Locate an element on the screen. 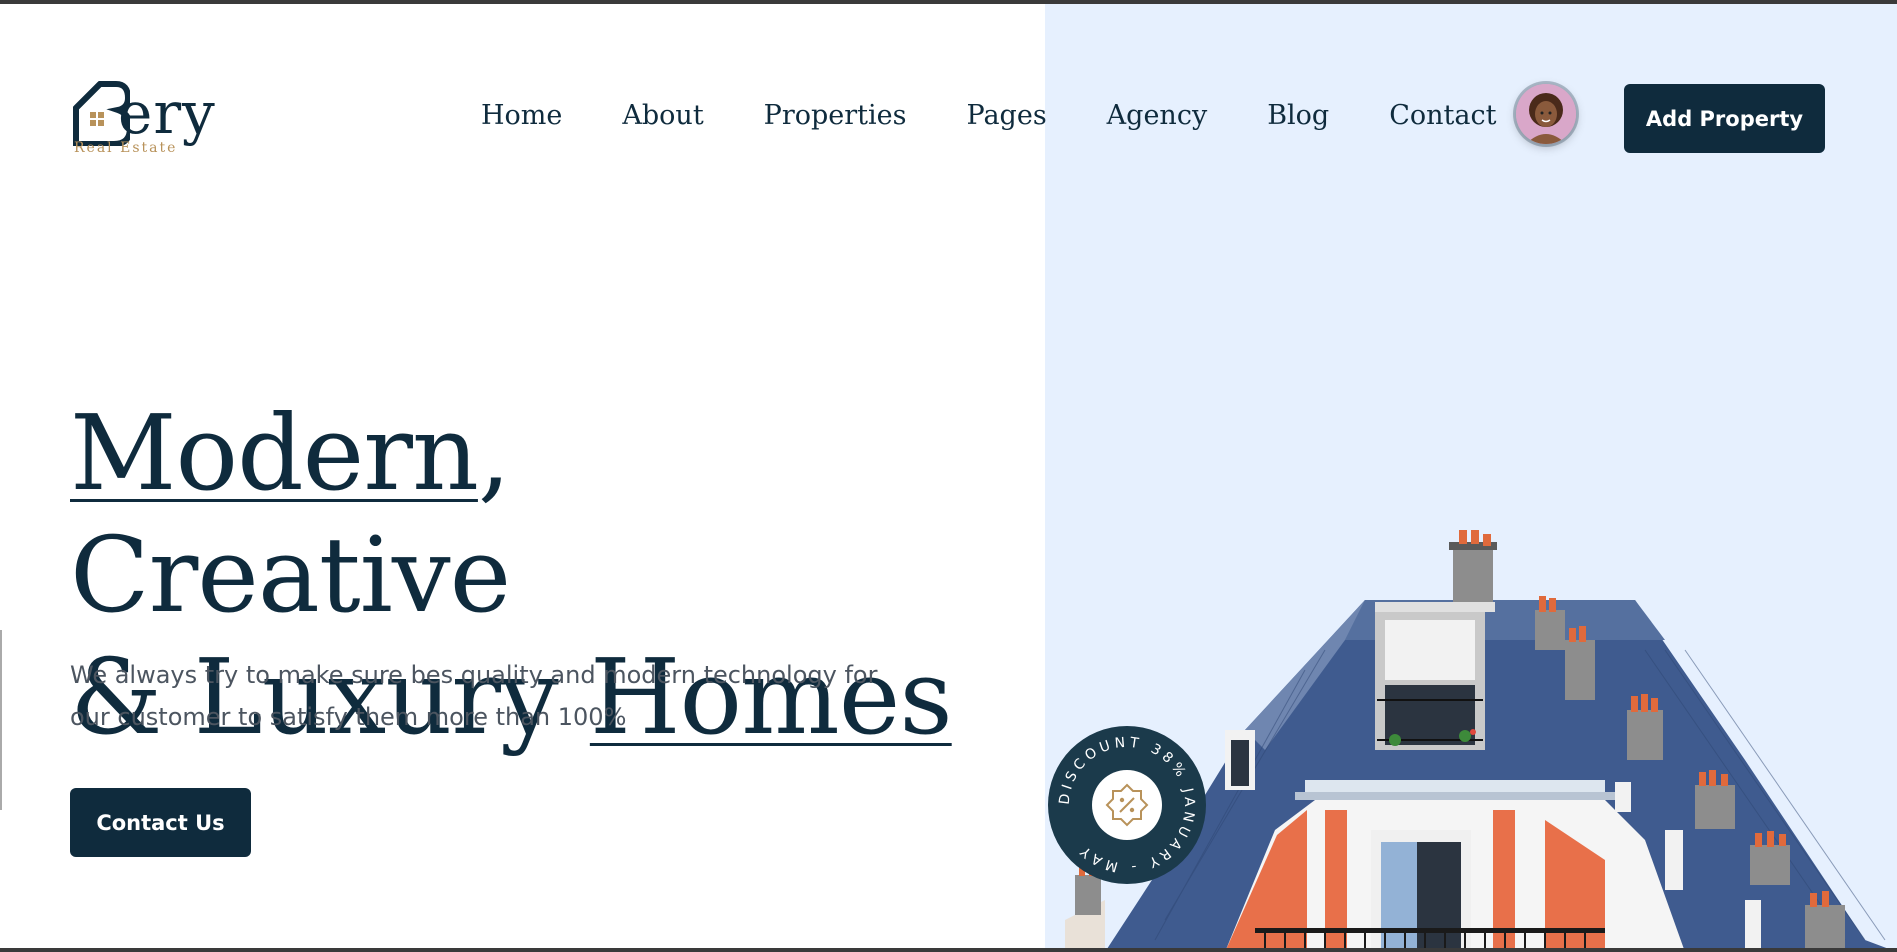  brand-logo: ery Real Estate is located at coordinates (155, 118).